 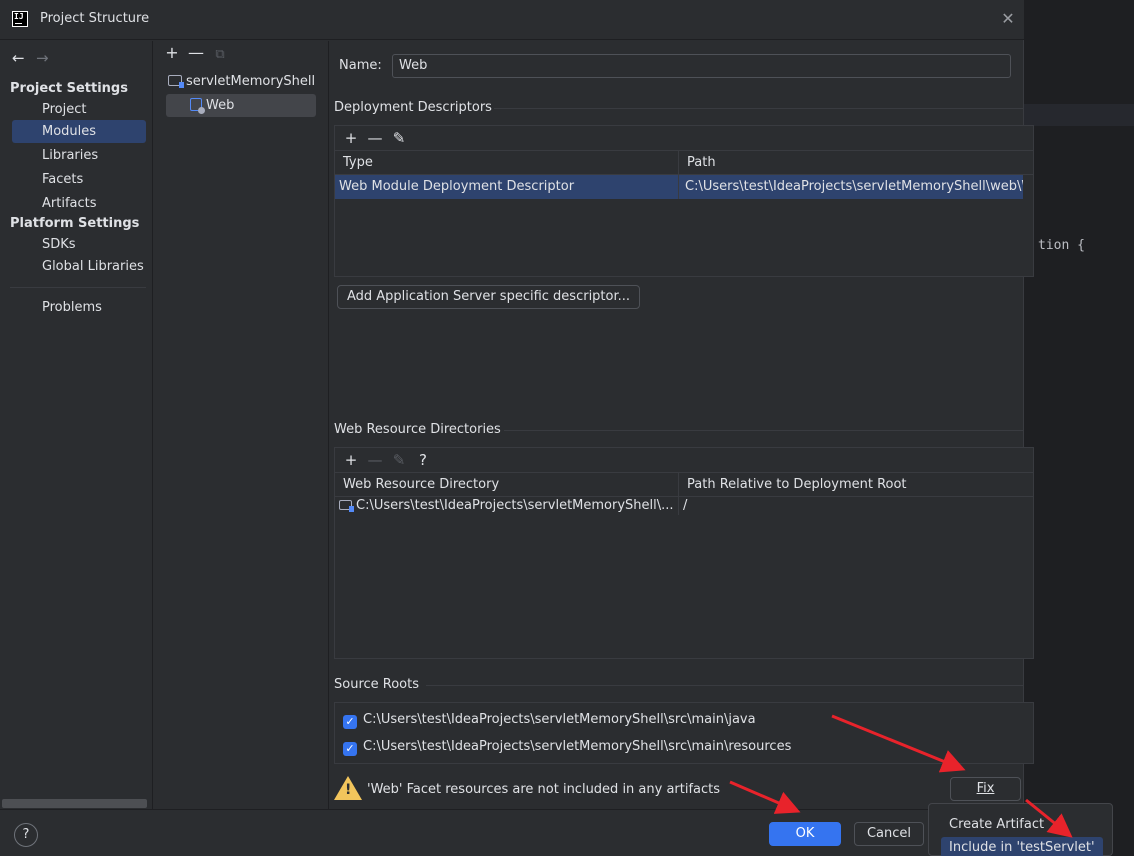 I want to click on forward-arrow-icon: →, so click(x=48, y=58).